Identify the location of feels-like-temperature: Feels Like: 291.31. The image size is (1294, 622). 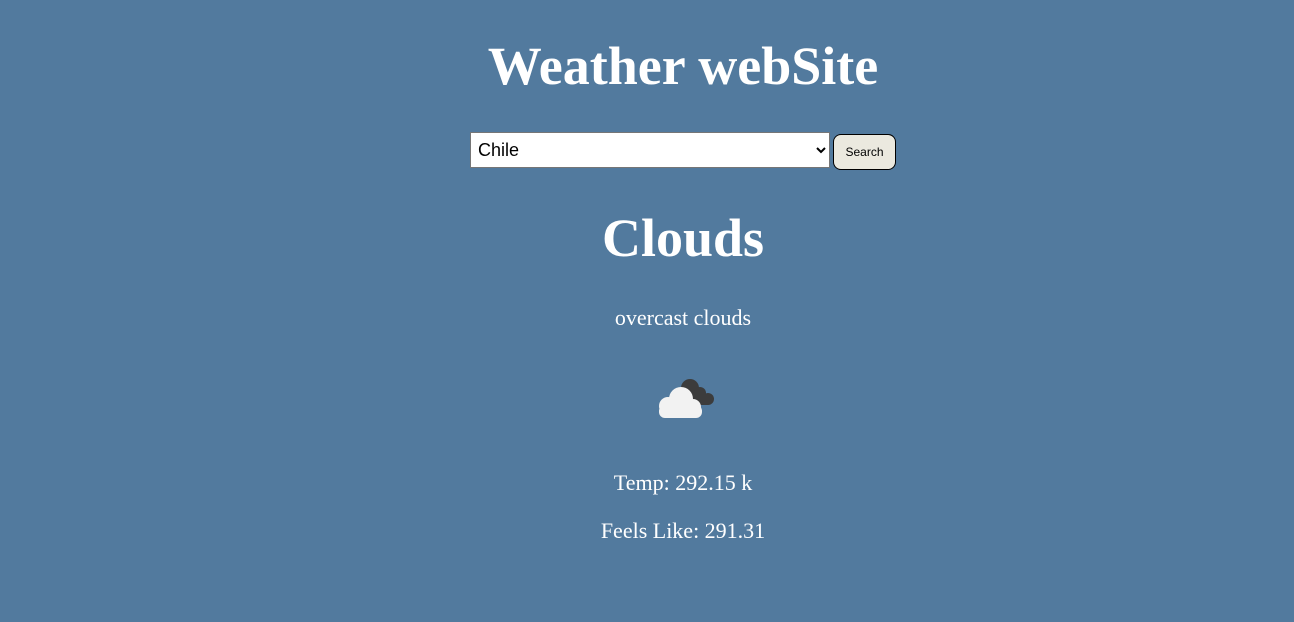
(683, 530).